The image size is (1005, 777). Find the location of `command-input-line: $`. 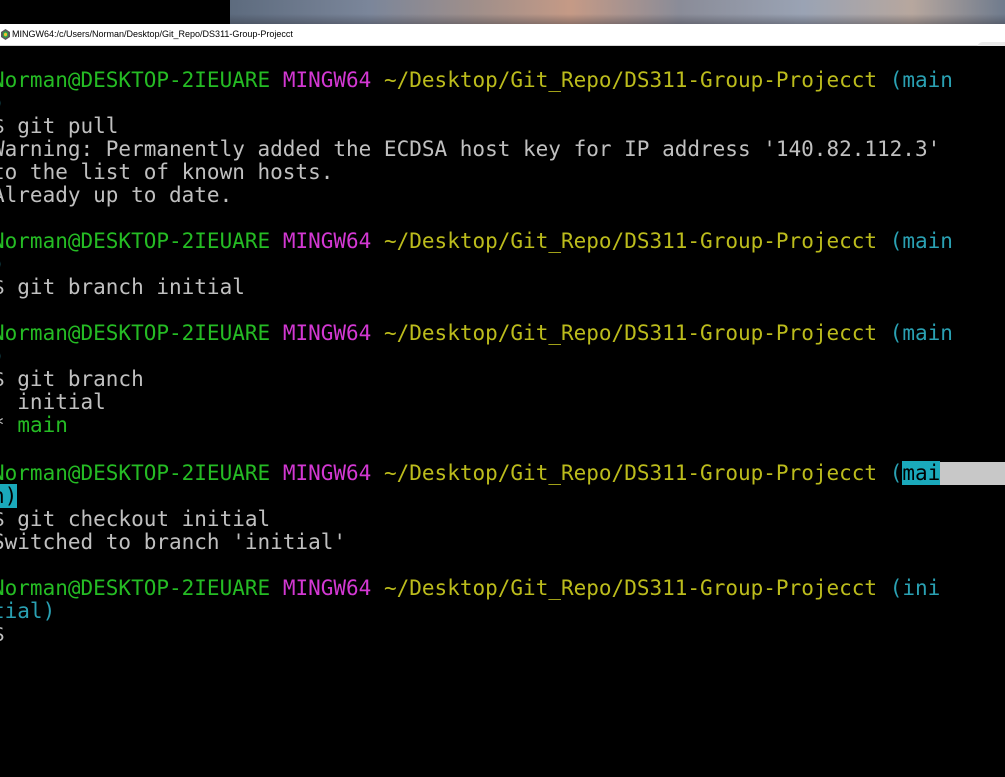

command-input-line: $ is located at coordinates (2, 634).